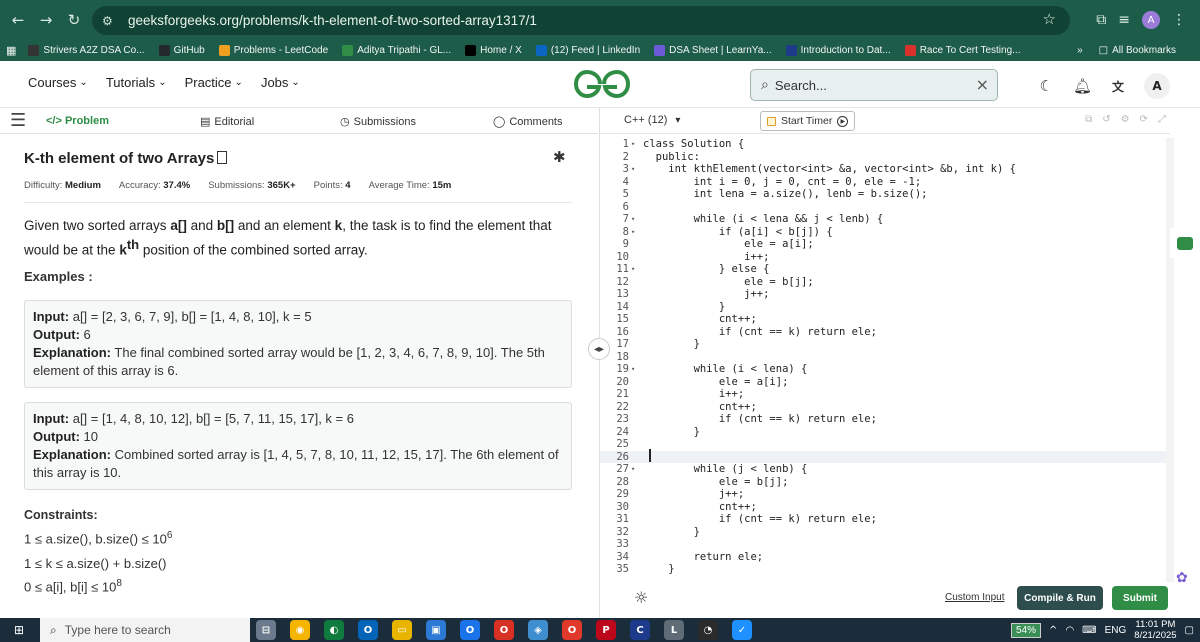 This screenshot has width=1200, height=642. Describe the element at coordinates (1179, 20) in the screenshot. I see `menu-icon: ⋮` at that location.